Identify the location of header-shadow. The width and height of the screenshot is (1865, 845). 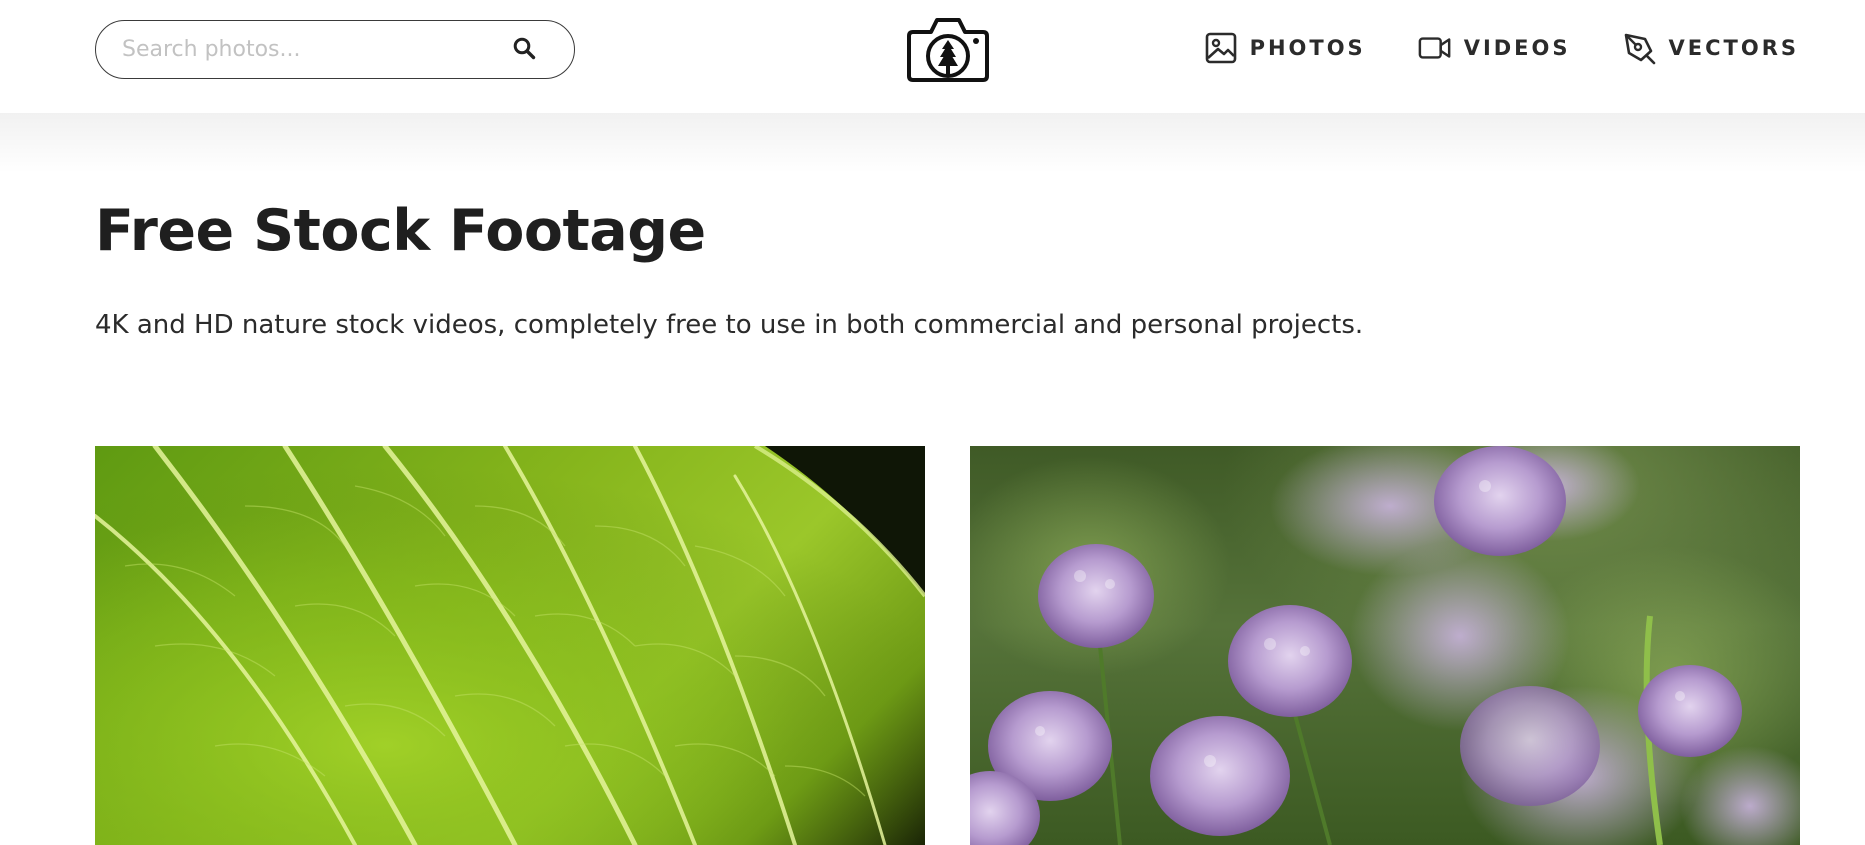
(932, 143).